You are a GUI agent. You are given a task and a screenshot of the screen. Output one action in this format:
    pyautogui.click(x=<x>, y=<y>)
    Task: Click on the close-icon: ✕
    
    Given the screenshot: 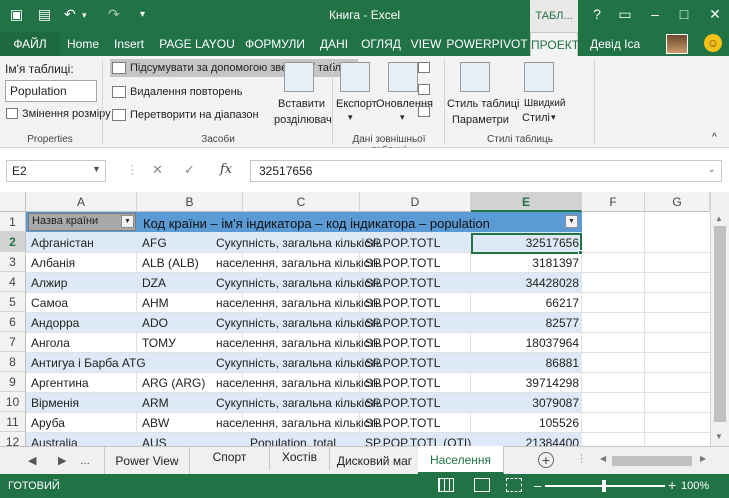 What is the action you would take?
    pyautogui.click(x=715, y=14)
    